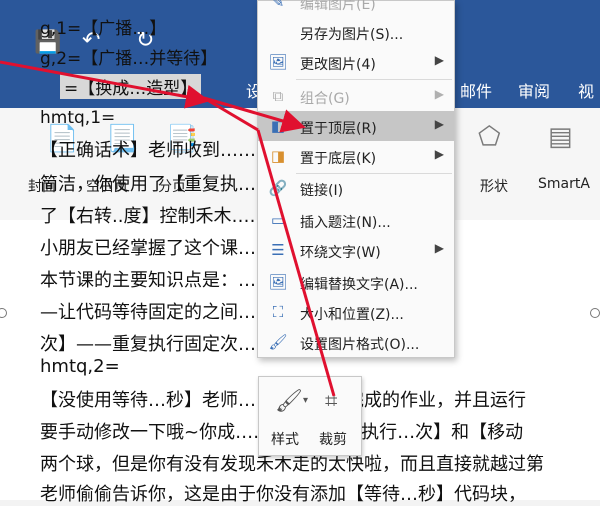 The height and width of the screenshot is (506, 600). Describe the element at coordinates (356, 96) in the screenshot. I see `menu-item-group: ⧉ 组合(G) ▶` at that location.